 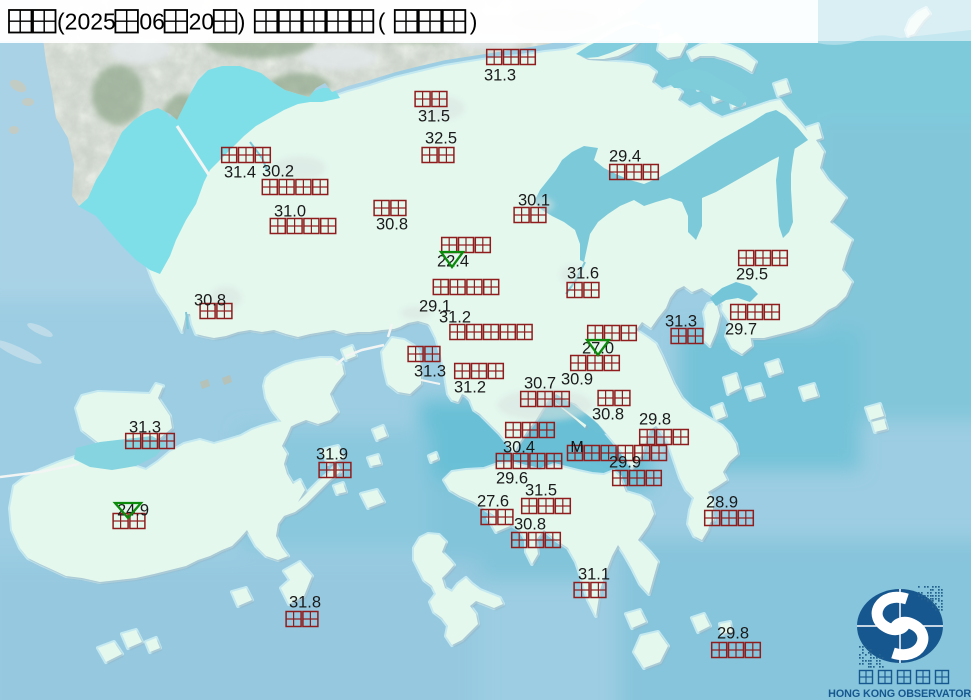 What do you see at coordinates (540, 384) in the screenshot?
I see `svg-text: 30.7` at bounding box center [540, 384].